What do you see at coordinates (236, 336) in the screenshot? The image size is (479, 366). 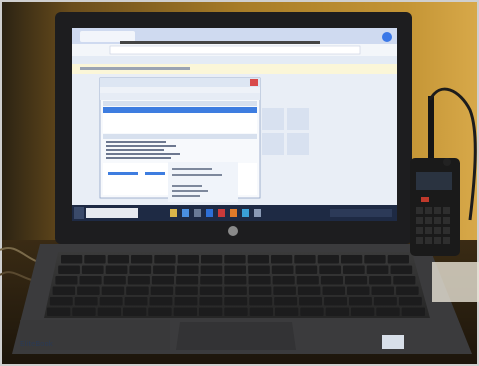 I see `touchpad` at bounding box center [236, 336].